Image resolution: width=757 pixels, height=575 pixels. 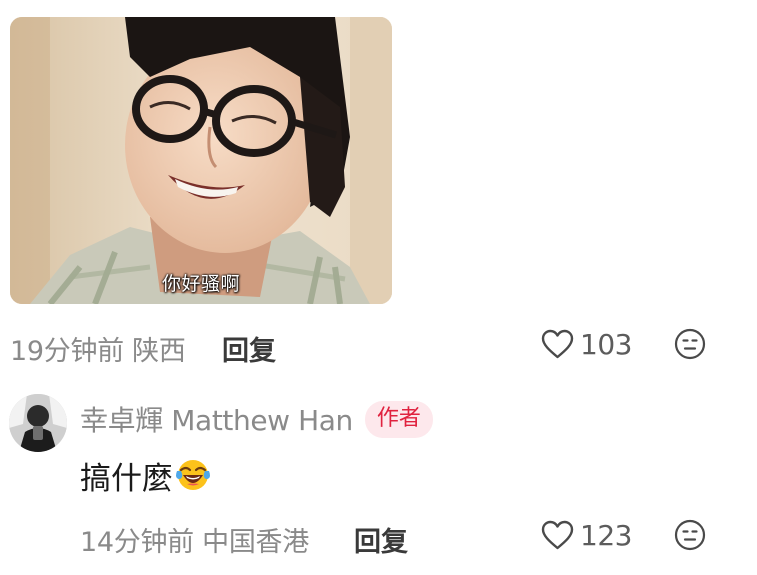 What do you see at coordinates (378, 344) in the screenshot?
I see `comment-meta-row: 19分钟前 陕西 回复 103` at bounding box center [378, 344].